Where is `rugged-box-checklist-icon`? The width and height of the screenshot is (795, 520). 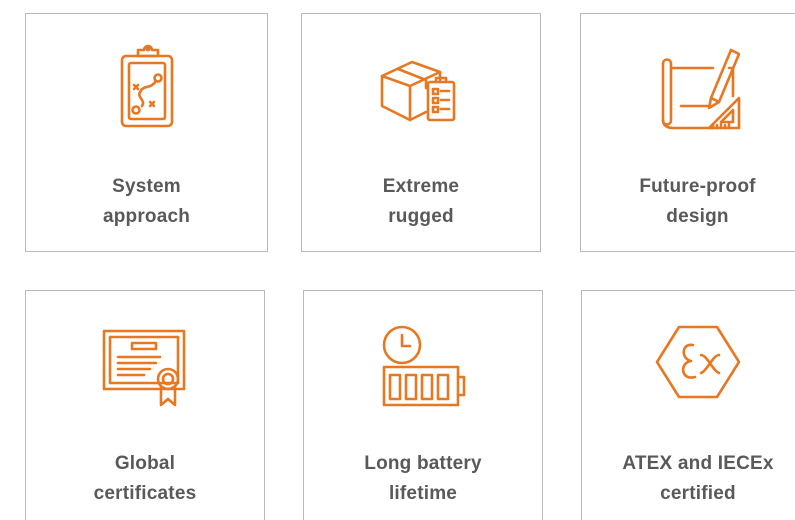 rugged-box-checklist-icon is located at coordinates (421, 89).